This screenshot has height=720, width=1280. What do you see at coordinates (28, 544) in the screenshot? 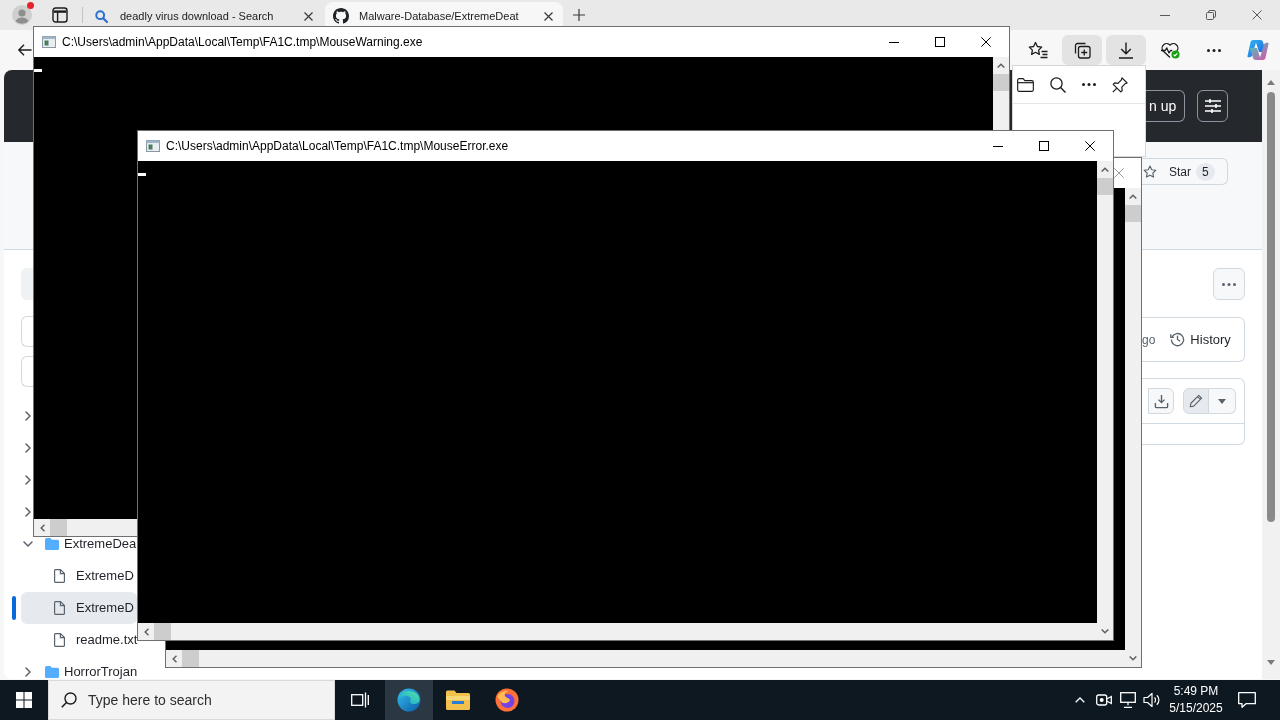
I see `chevron-down-icon` at bounding box center [28, 544].